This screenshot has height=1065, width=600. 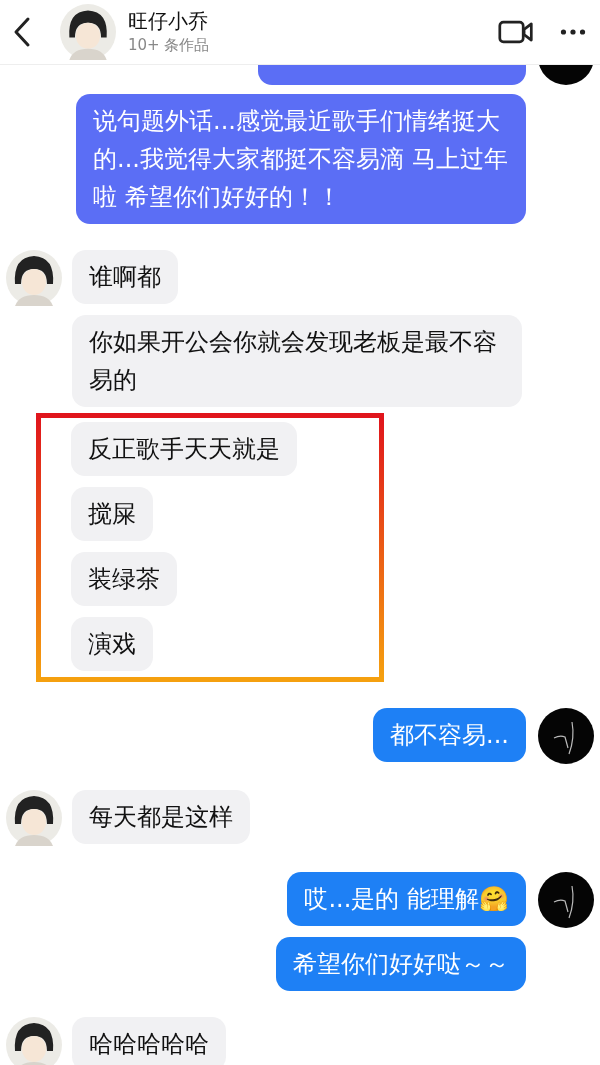 I want to click on message-bubble: 反正歌手天天就是, so click(x=184, y=449).